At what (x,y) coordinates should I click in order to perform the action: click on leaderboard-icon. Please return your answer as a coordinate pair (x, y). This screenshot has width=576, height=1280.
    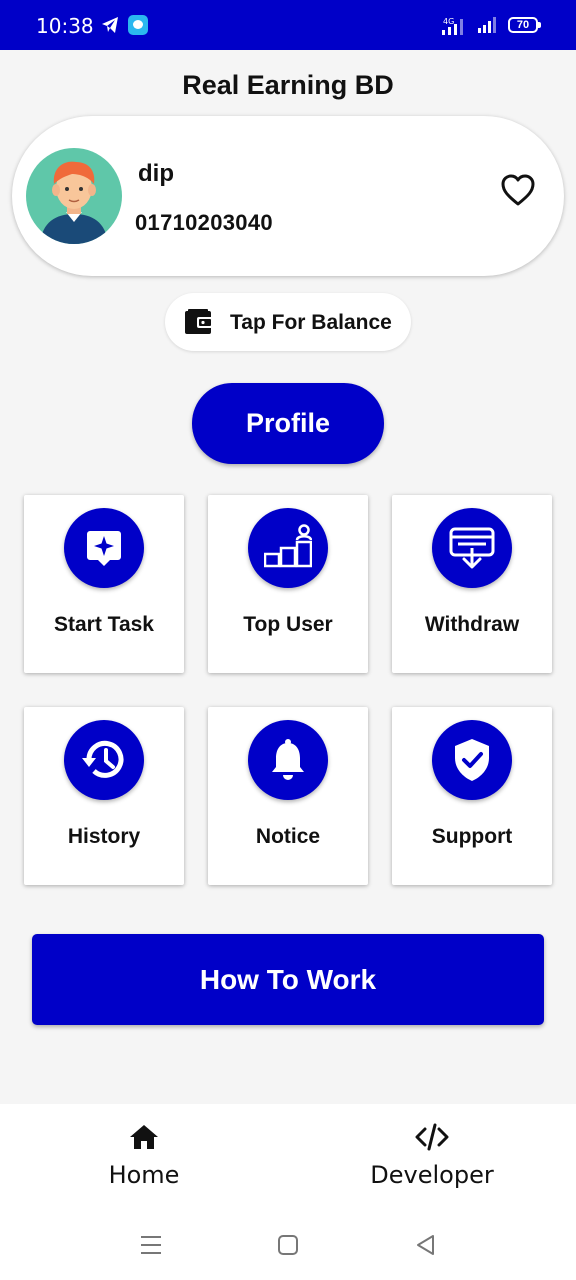
    Looking at the image, I should click on (288, 546).